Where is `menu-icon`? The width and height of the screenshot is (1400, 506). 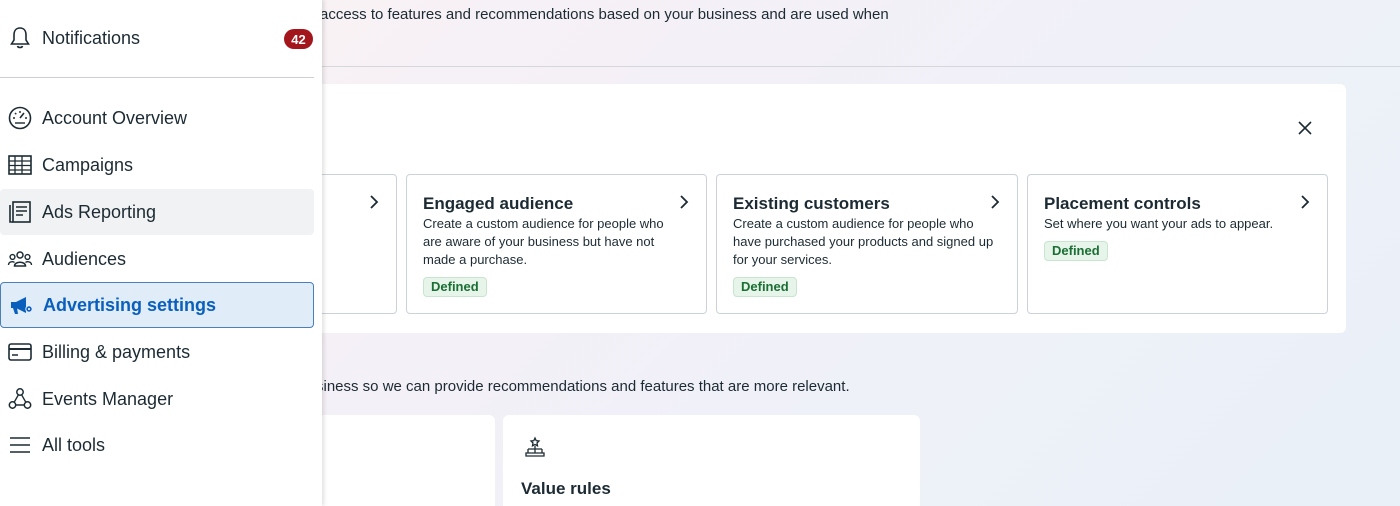
menu-icon is located at coordinates (20, 445).